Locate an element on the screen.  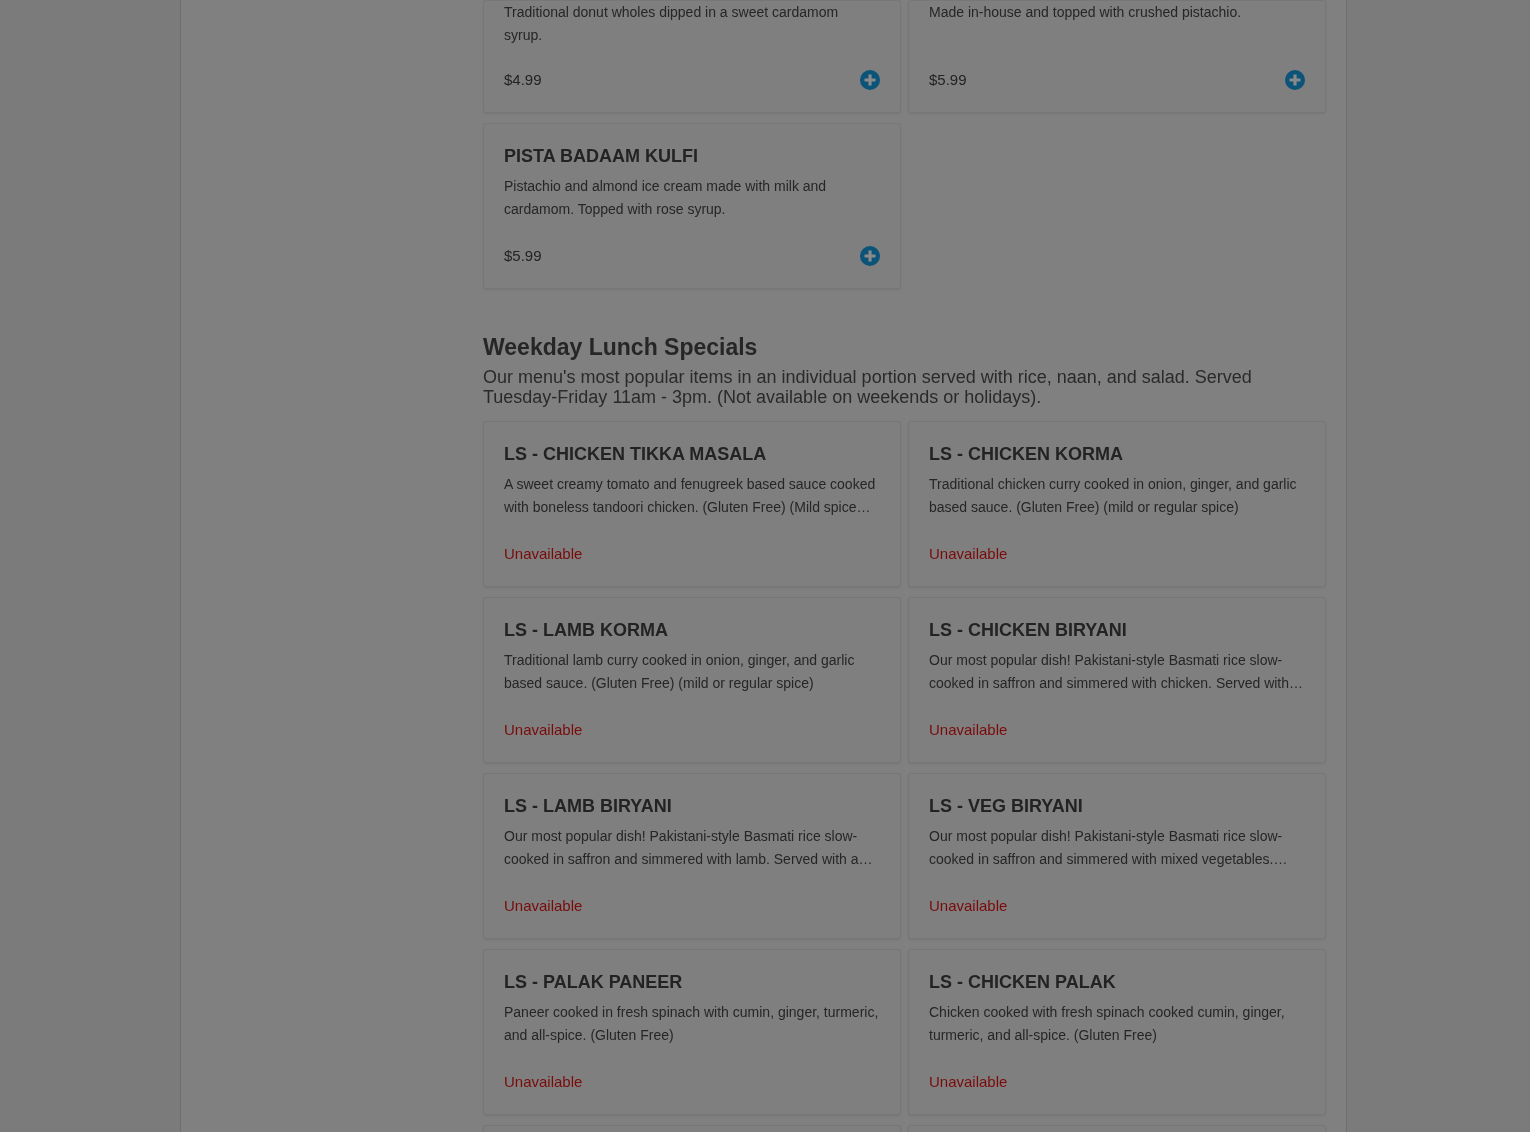
item-name: LS - CHICKEN TIKKA MASALA is located at coordinates (636, 454).